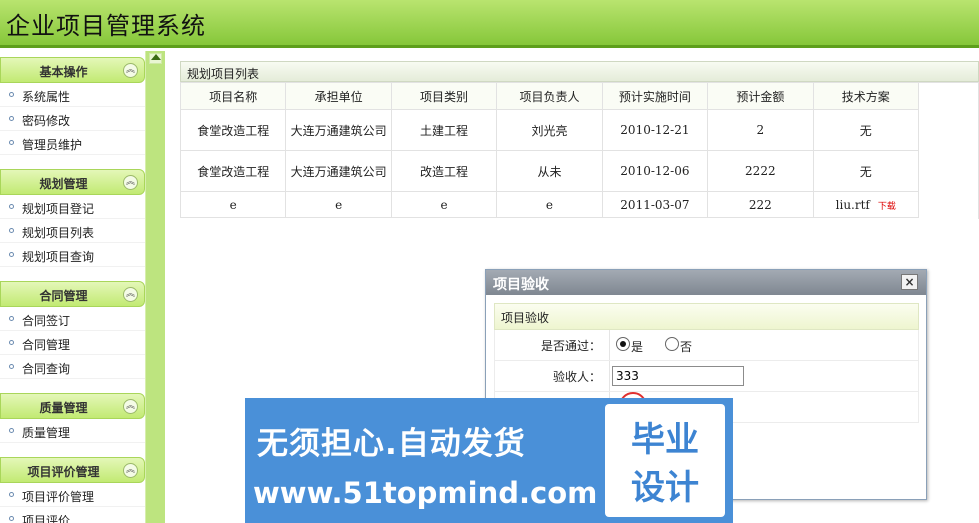 The image size is (979, 523). What do you see at coordinates (46, 433) in the screenshot?
I see `sidebar-item-label: 质量管理` at bounding box center [46, 433].